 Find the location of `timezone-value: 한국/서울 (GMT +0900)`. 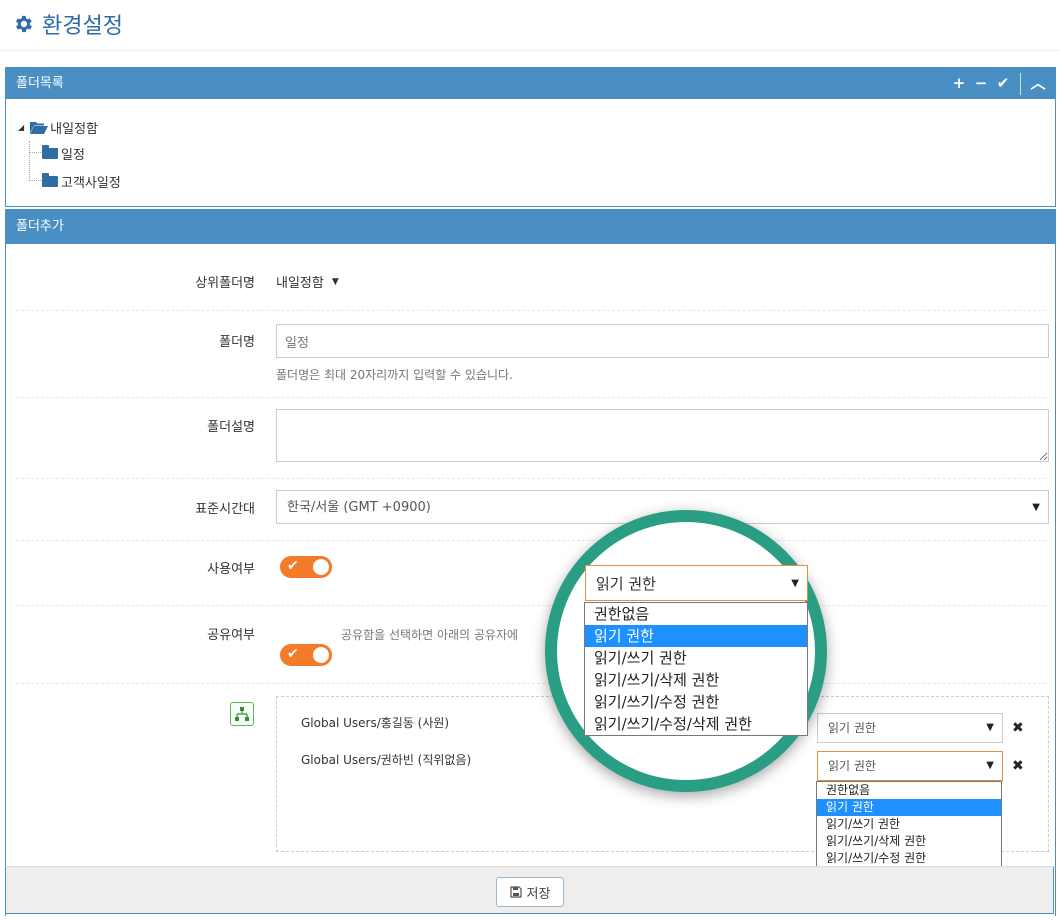

timezone-value: 한국/서울 (GMT +0900) is located at coordinates (359, 507).